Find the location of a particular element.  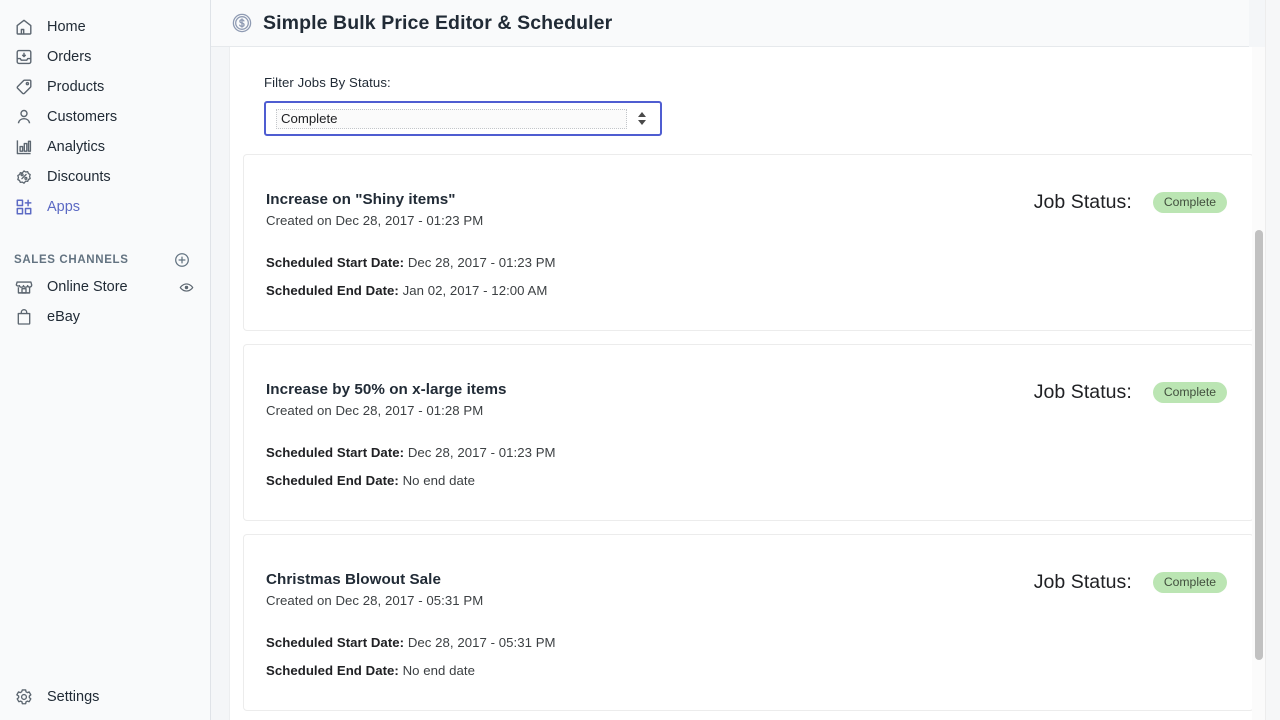

sidebar-item-apps: Apps is located at coordinates (105, 207).